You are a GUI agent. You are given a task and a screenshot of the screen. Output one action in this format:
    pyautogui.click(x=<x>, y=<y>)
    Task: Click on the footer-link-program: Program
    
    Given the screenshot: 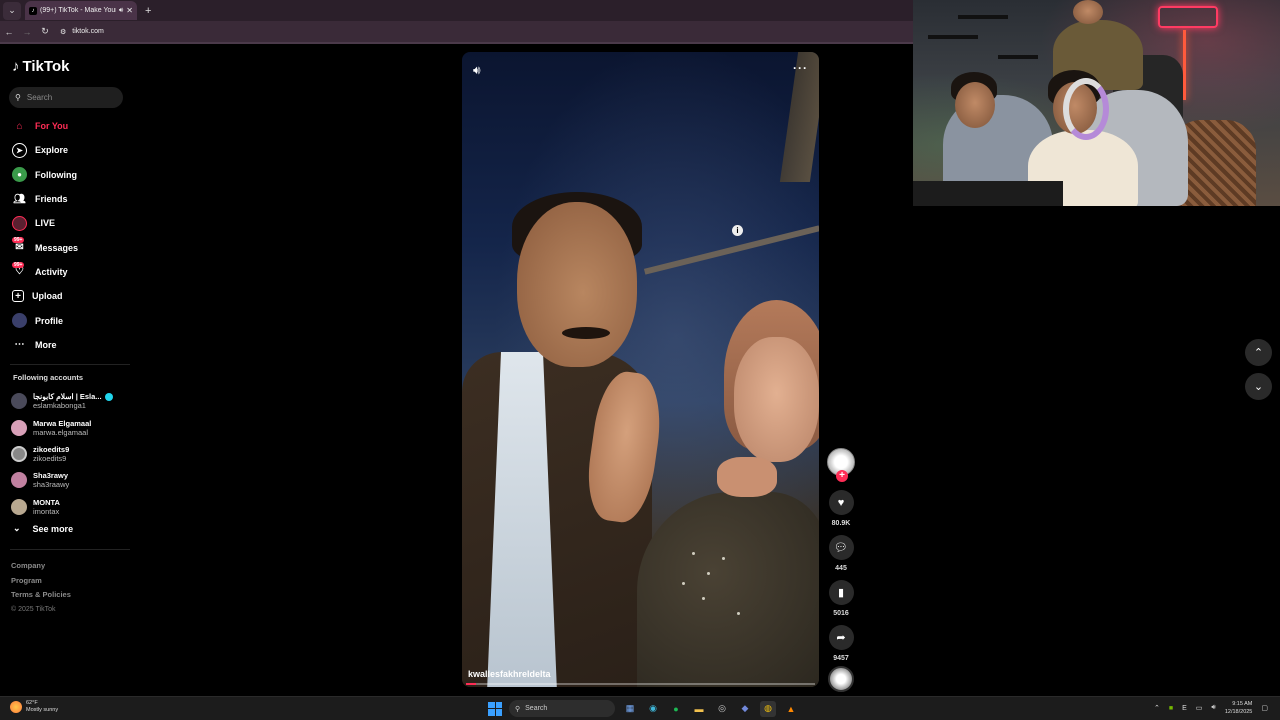 What is the action you would take?
    pyautogui.click(x=41, y=581)
    